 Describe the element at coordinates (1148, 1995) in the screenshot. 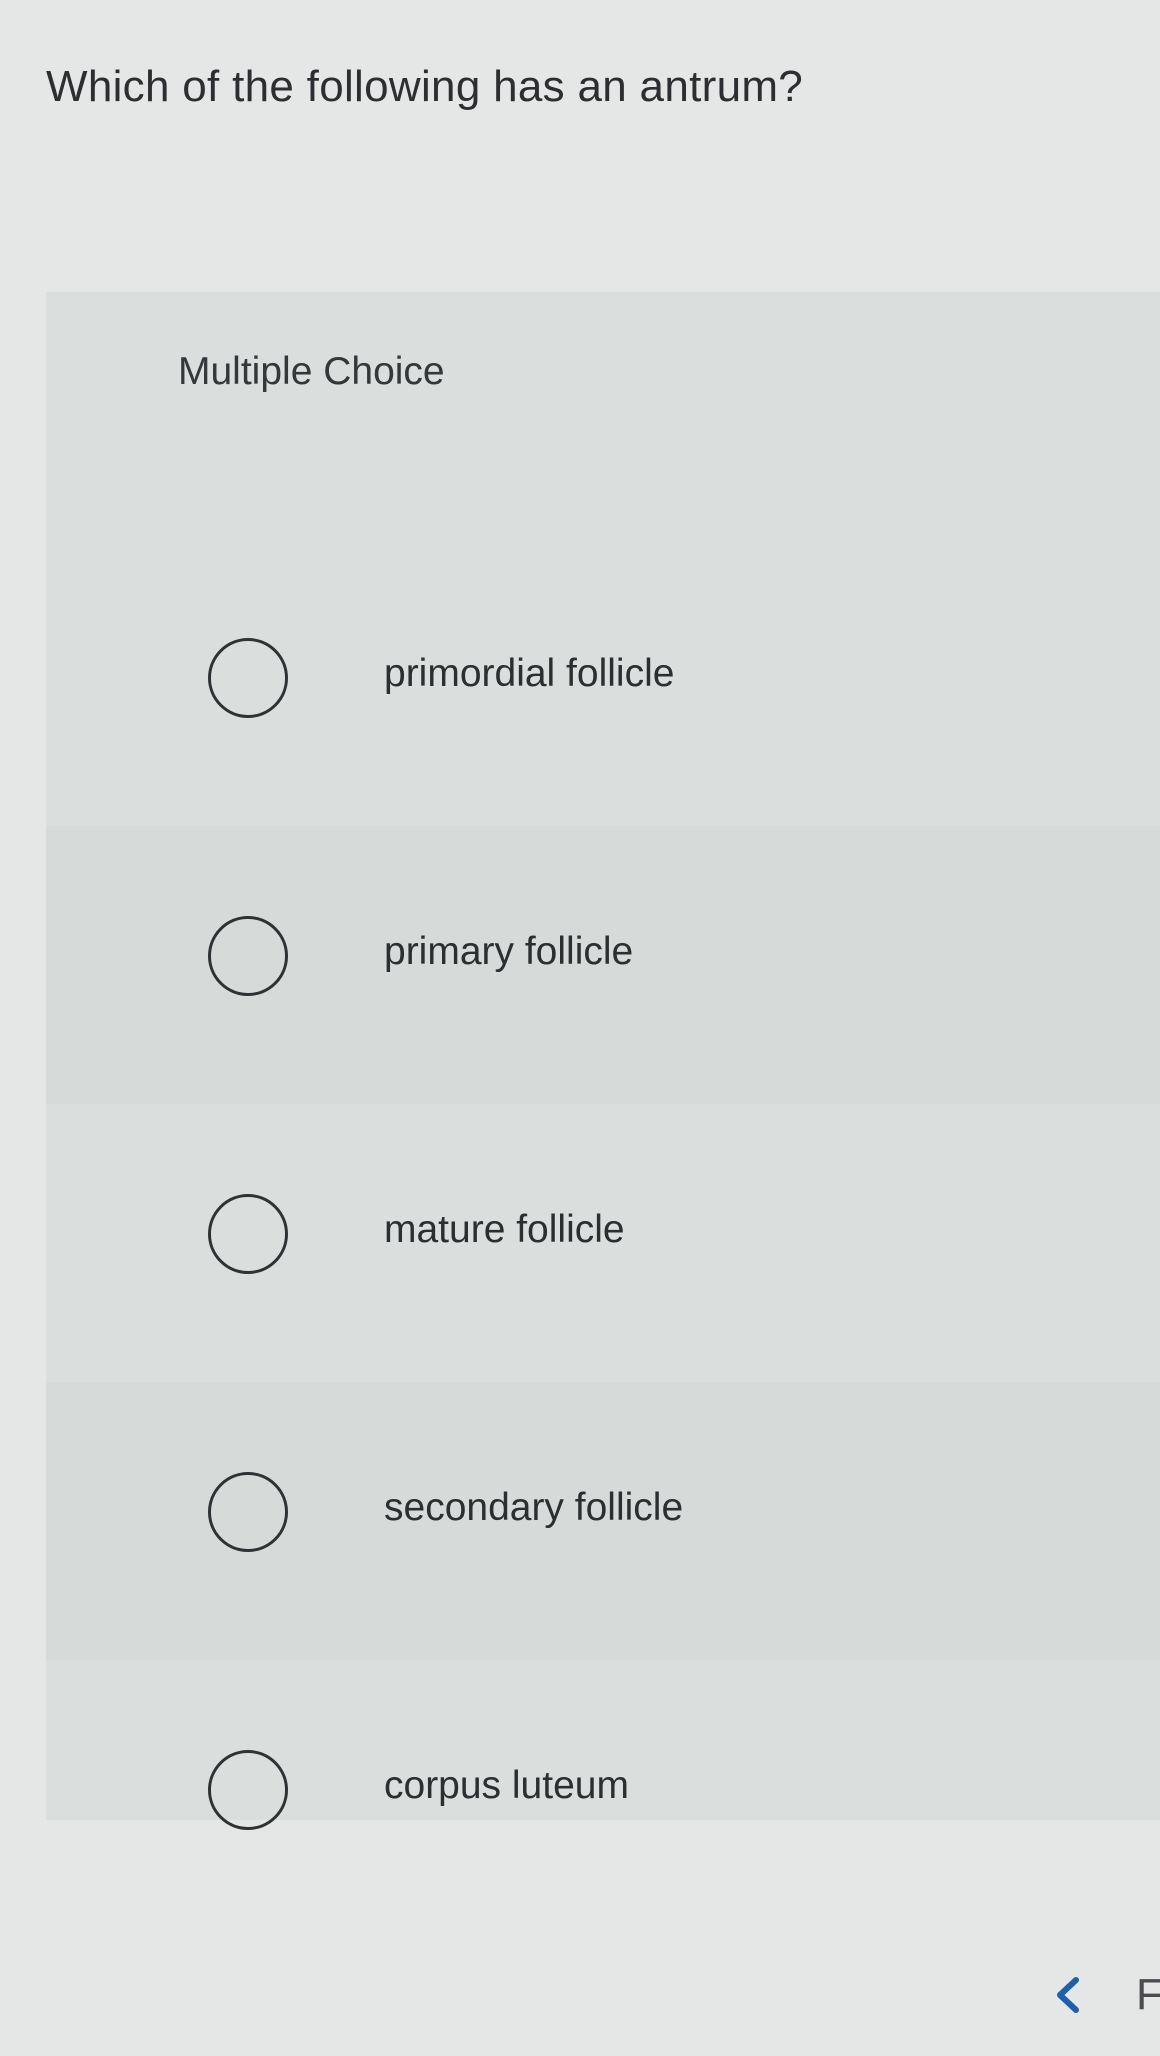

I see `next-button-partial-text: F` at that location.